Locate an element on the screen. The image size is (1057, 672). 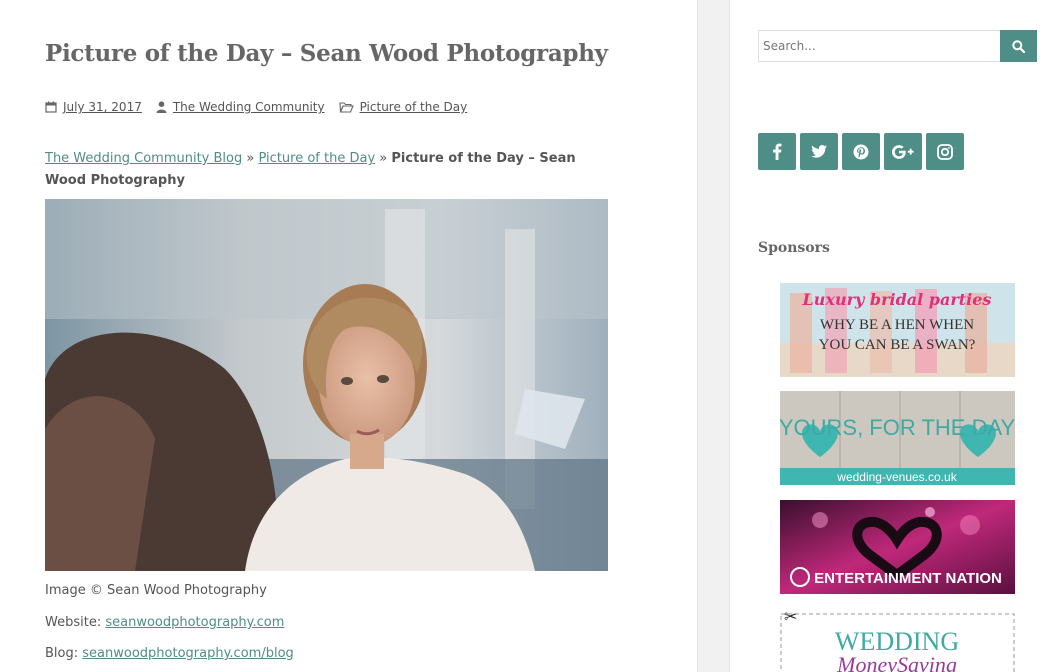
sponsors-heading: Sponsors is located at coordinates (794, 248).